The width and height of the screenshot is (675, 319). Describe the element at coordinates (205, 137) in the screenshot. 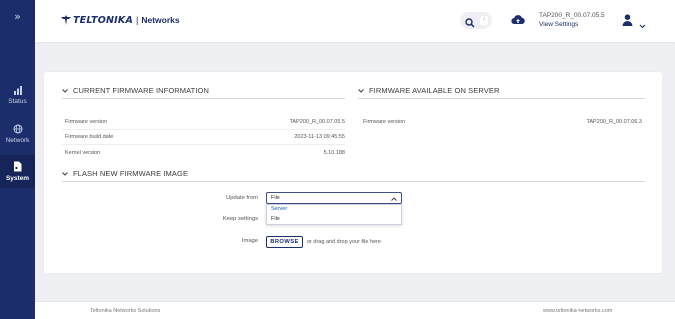

I see `info-row: Firmware build date 2023-11-13 09:45:55` at that location.